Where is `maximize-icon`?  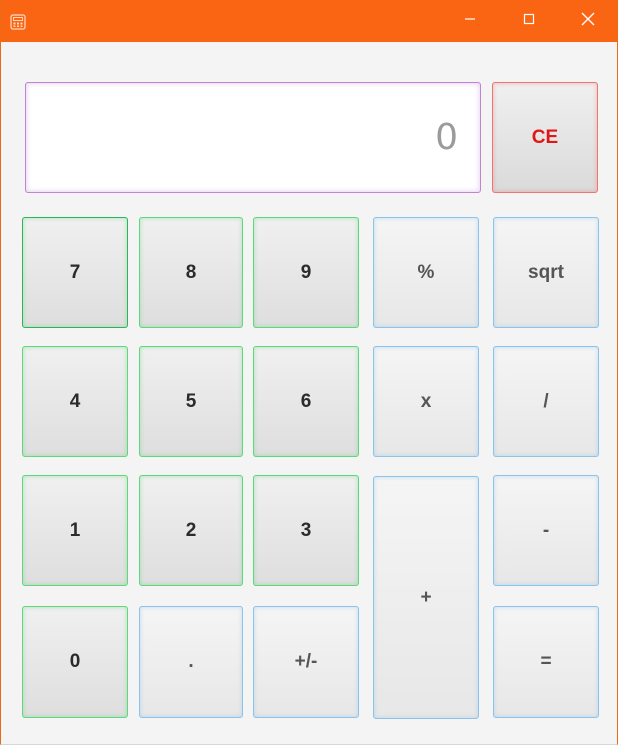
maximize-icon is located at coordinates (529, 21).